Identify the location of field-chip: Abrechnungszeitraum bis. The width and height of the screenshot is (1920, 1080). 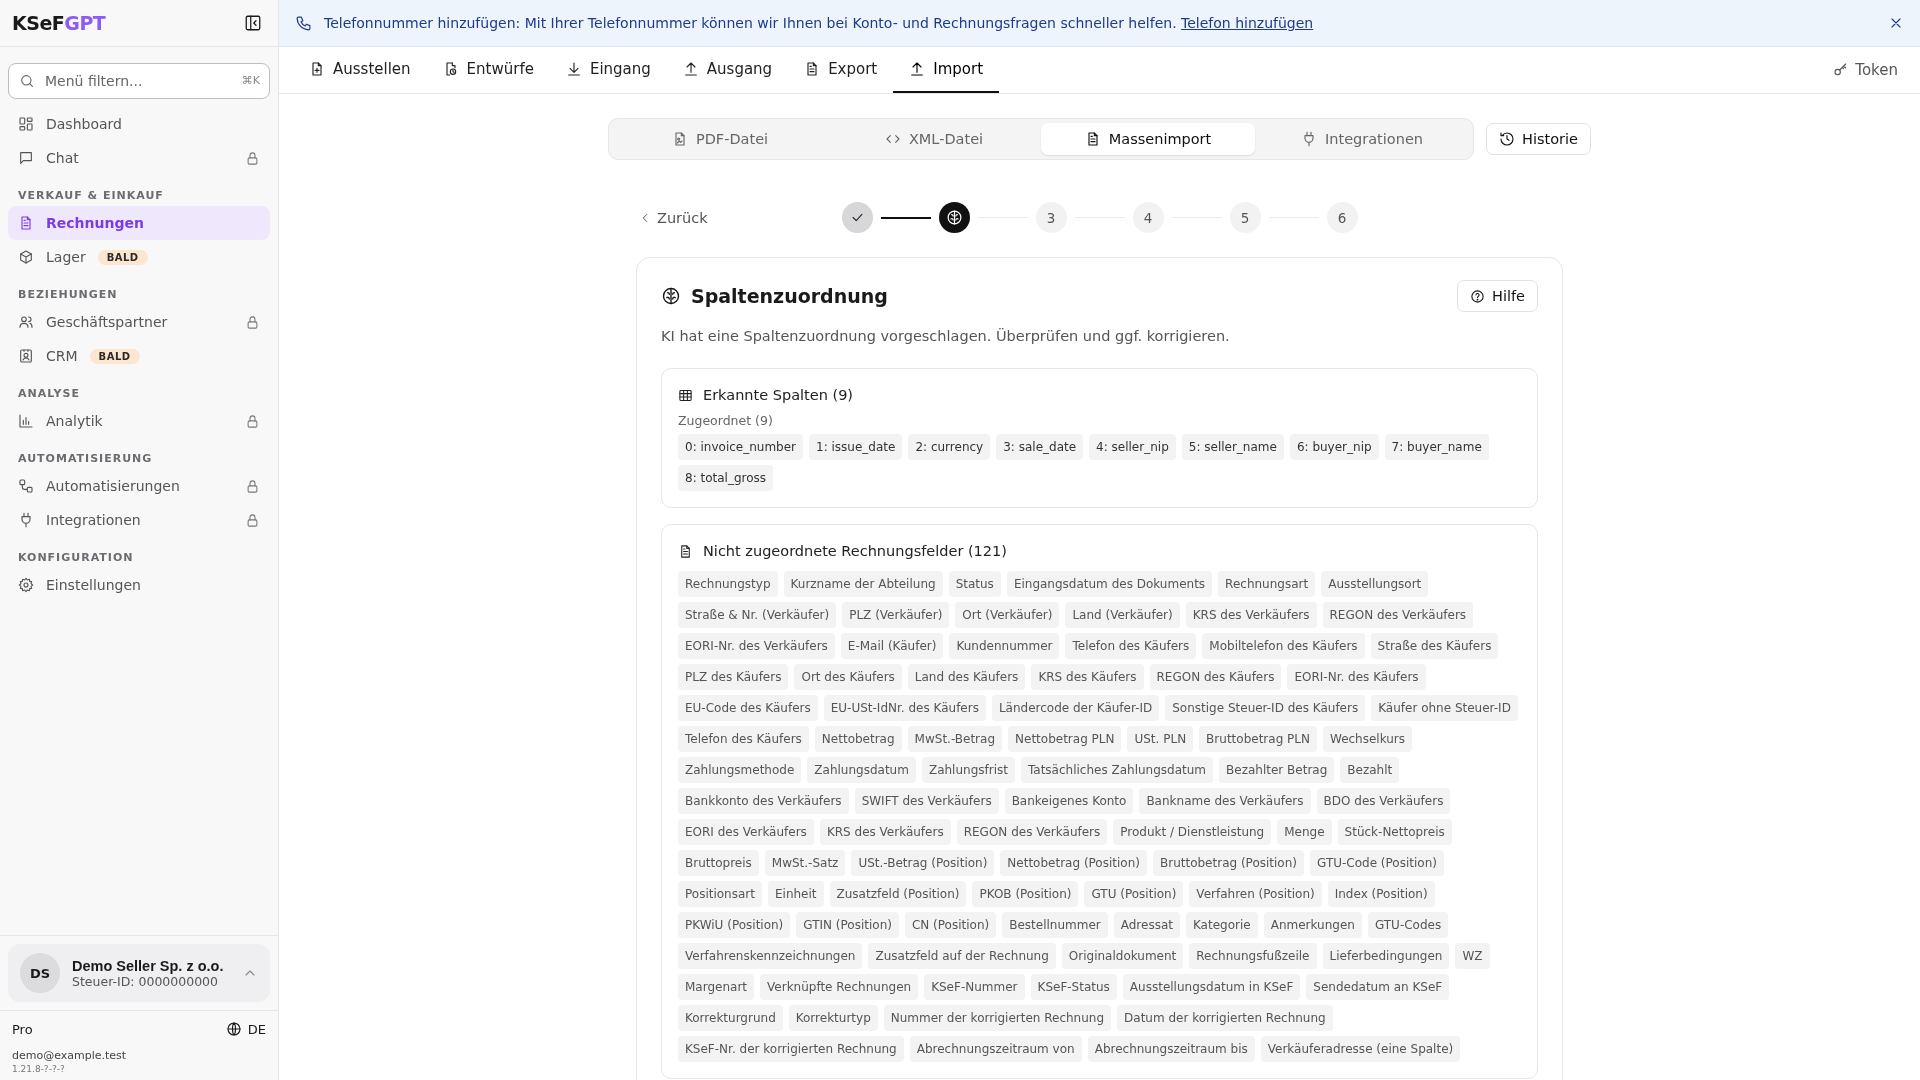
(1171, 1049).